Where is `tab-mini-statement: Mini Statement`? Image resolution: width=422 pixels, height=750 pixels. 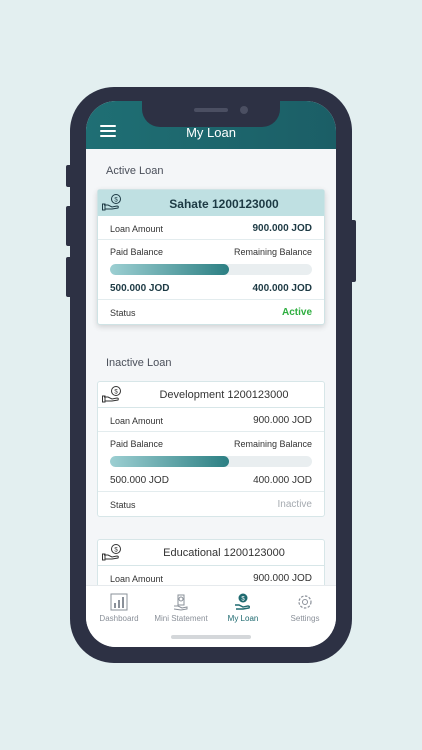
tab-mini-statement: Mini Statement is located at coordinates (181, 607).